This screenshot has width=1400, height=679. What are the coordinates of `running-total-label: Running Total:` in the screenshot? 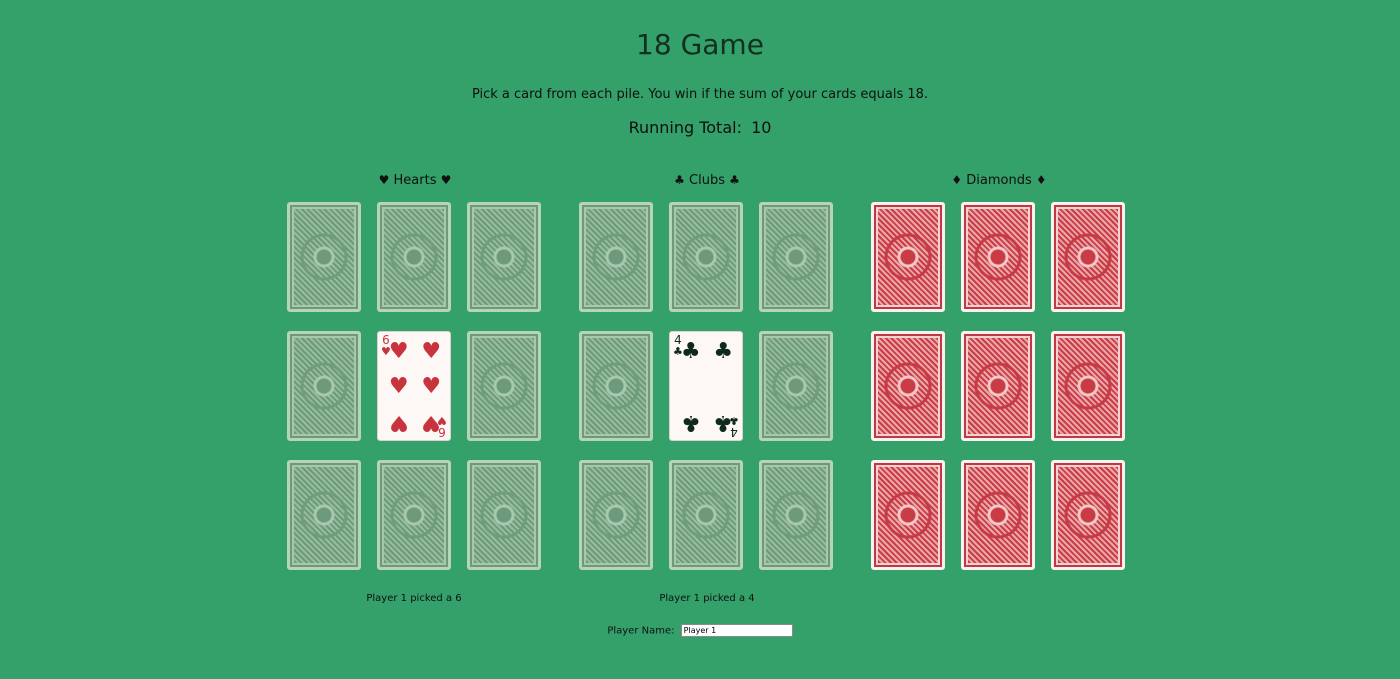 It's located at (685, 127).